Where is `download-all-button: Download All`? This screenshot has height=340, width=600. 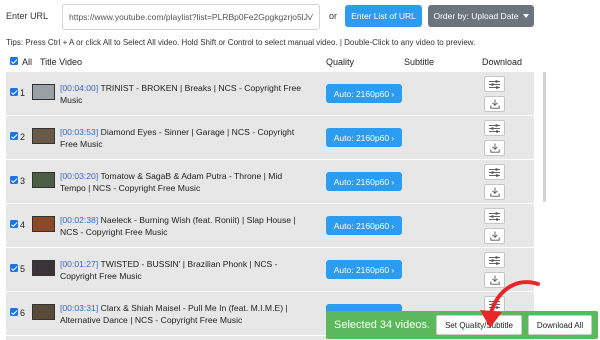
download-all-button: Download All is located at coordinates (560, 325).